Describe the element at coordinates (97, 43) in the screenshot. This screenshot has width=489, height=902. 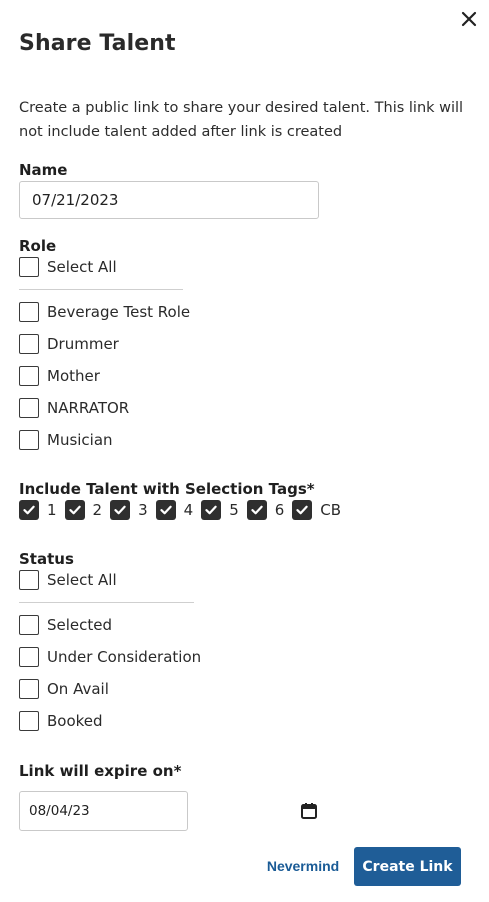
I see `dialog-title: Share Talent` at that location.